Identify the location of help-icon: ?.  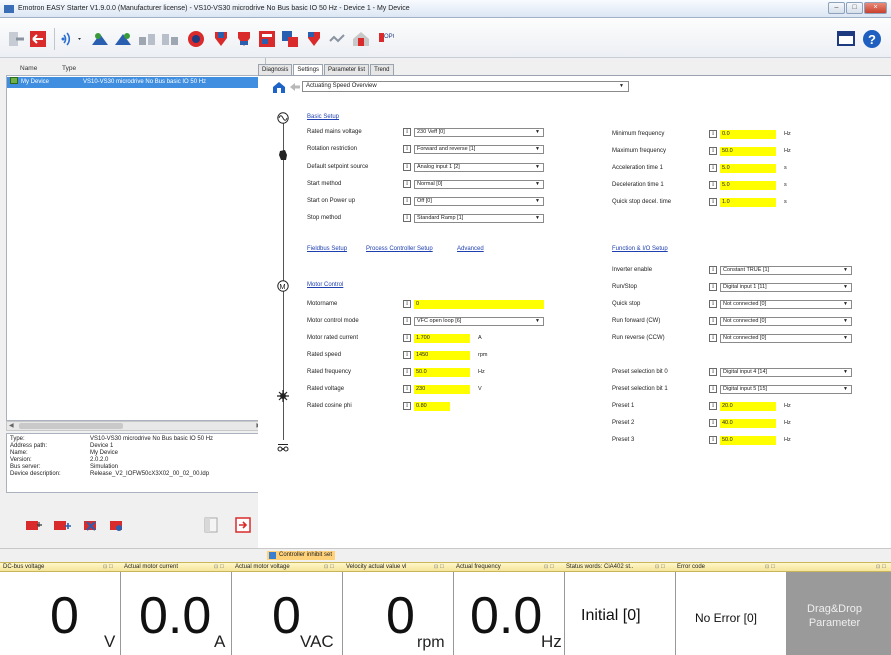
(872, 39).